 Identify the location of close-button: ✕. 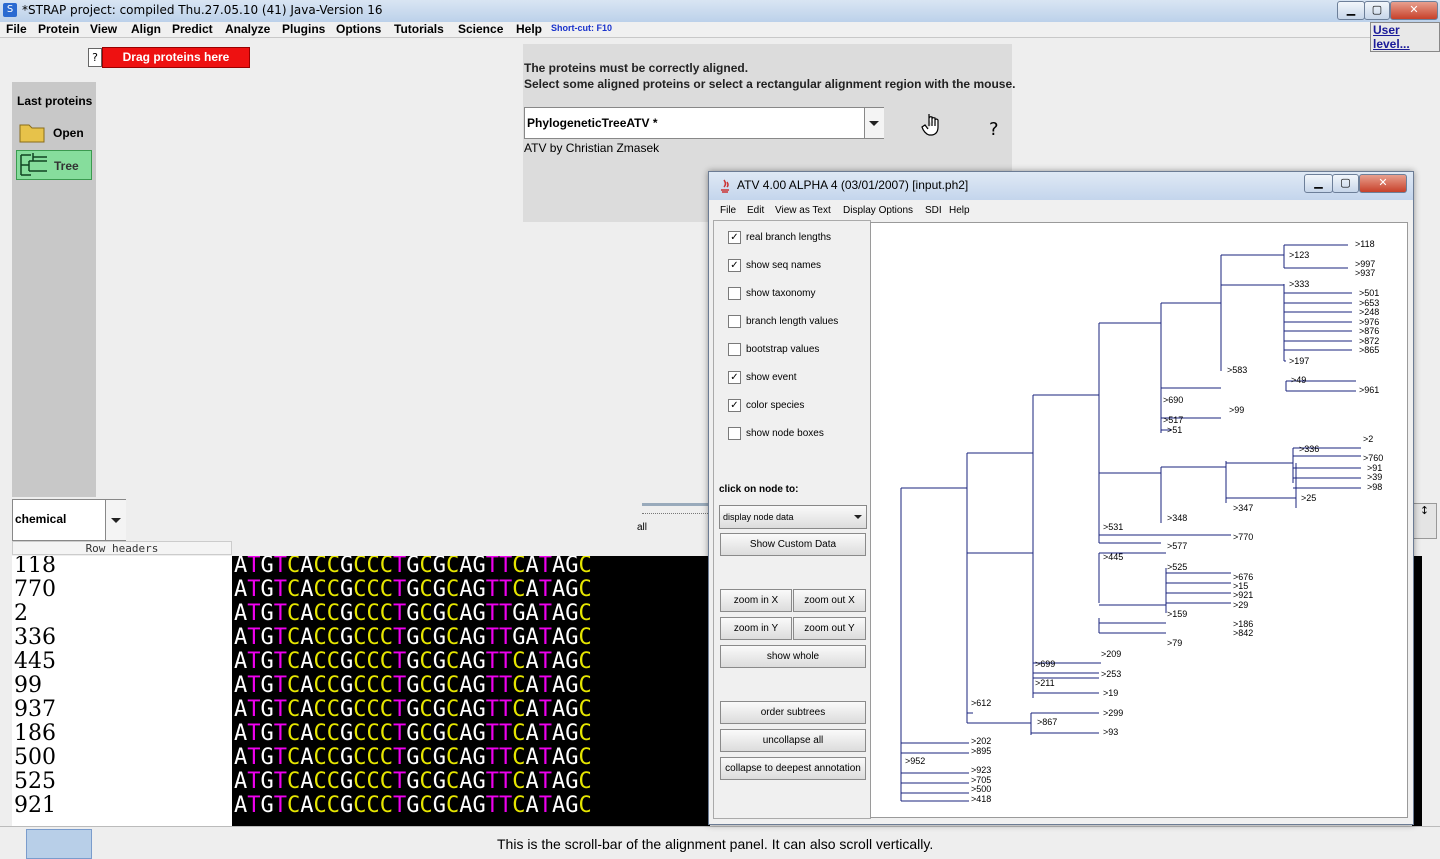
(1414, 10).